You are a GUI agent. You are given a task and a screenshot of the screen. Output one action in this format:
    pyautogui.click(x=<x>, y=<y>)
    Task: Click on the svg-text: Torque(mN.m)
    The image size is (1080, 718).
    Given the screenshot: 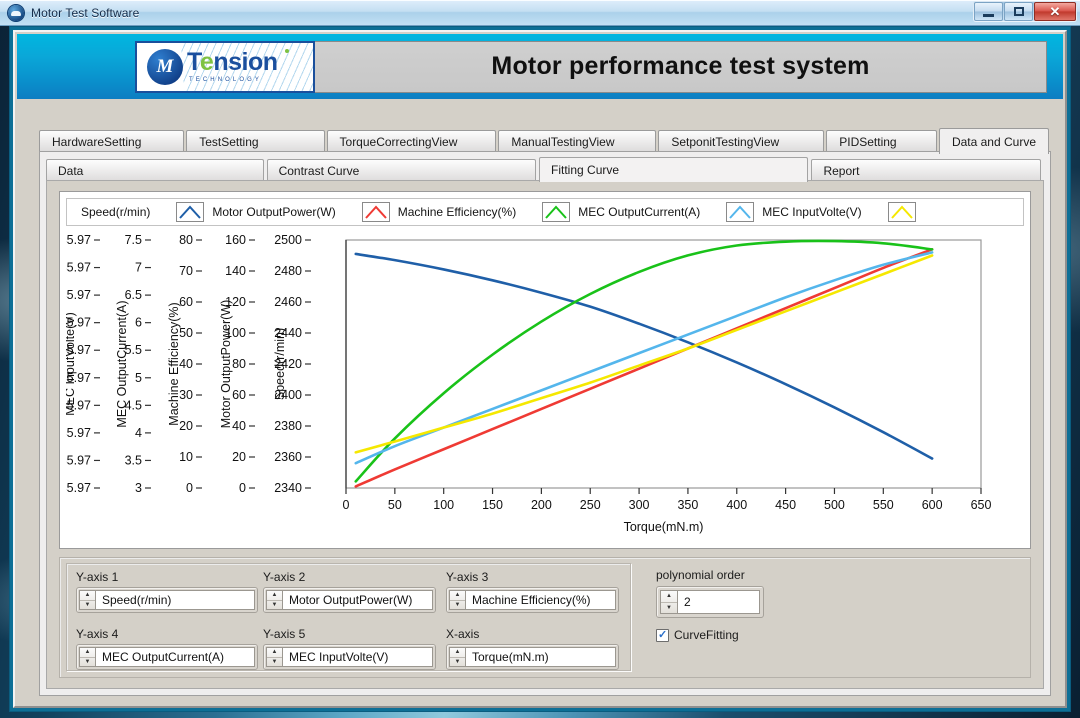 What is the action you would take?
    pyautogui.click(x=664, y=527)
    